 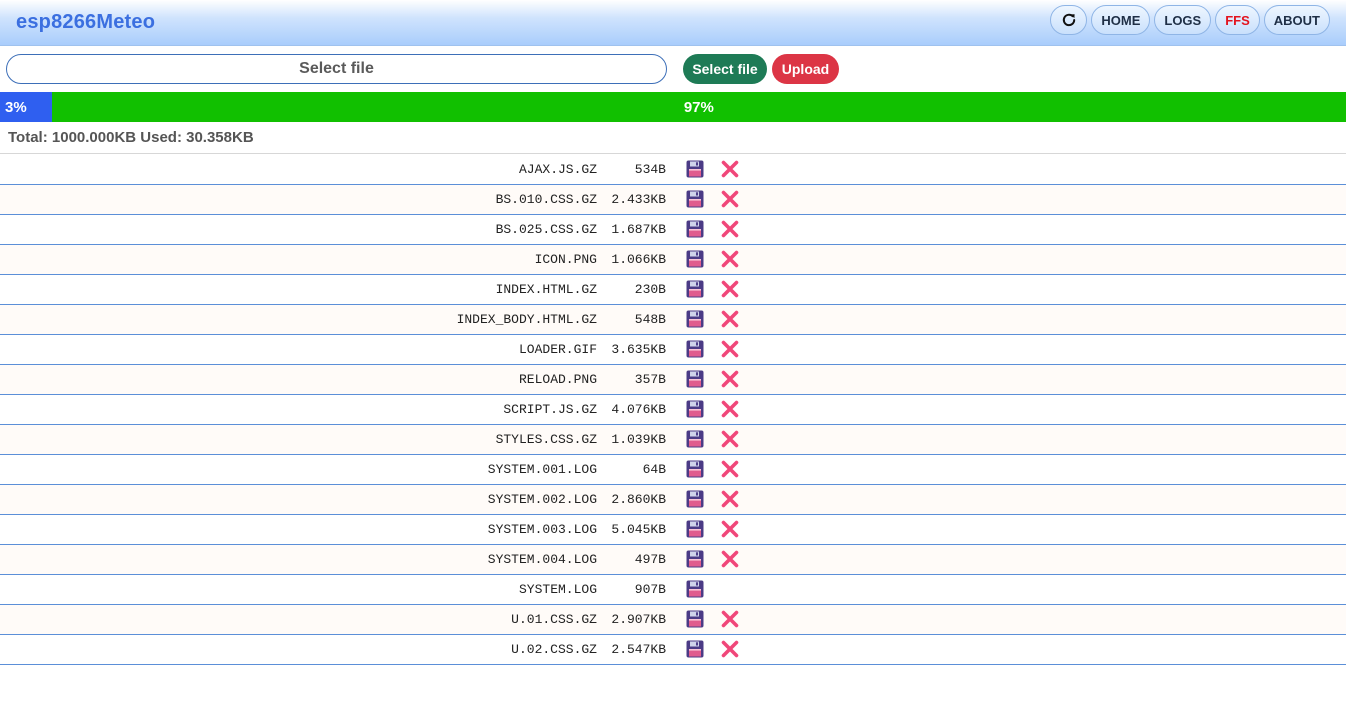 I want to click on file-row: SYSTEM.LOG 907B, so click(x=673, y=590).